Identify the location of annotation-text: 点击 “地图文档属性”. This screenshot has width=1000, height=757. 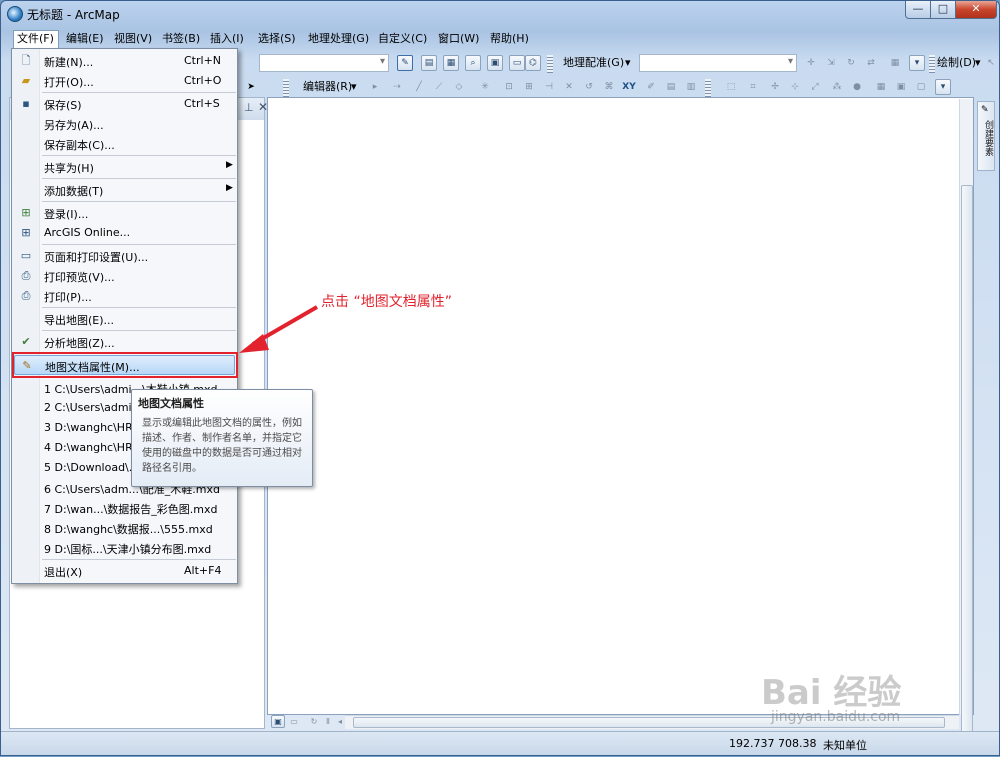
(386, 302).